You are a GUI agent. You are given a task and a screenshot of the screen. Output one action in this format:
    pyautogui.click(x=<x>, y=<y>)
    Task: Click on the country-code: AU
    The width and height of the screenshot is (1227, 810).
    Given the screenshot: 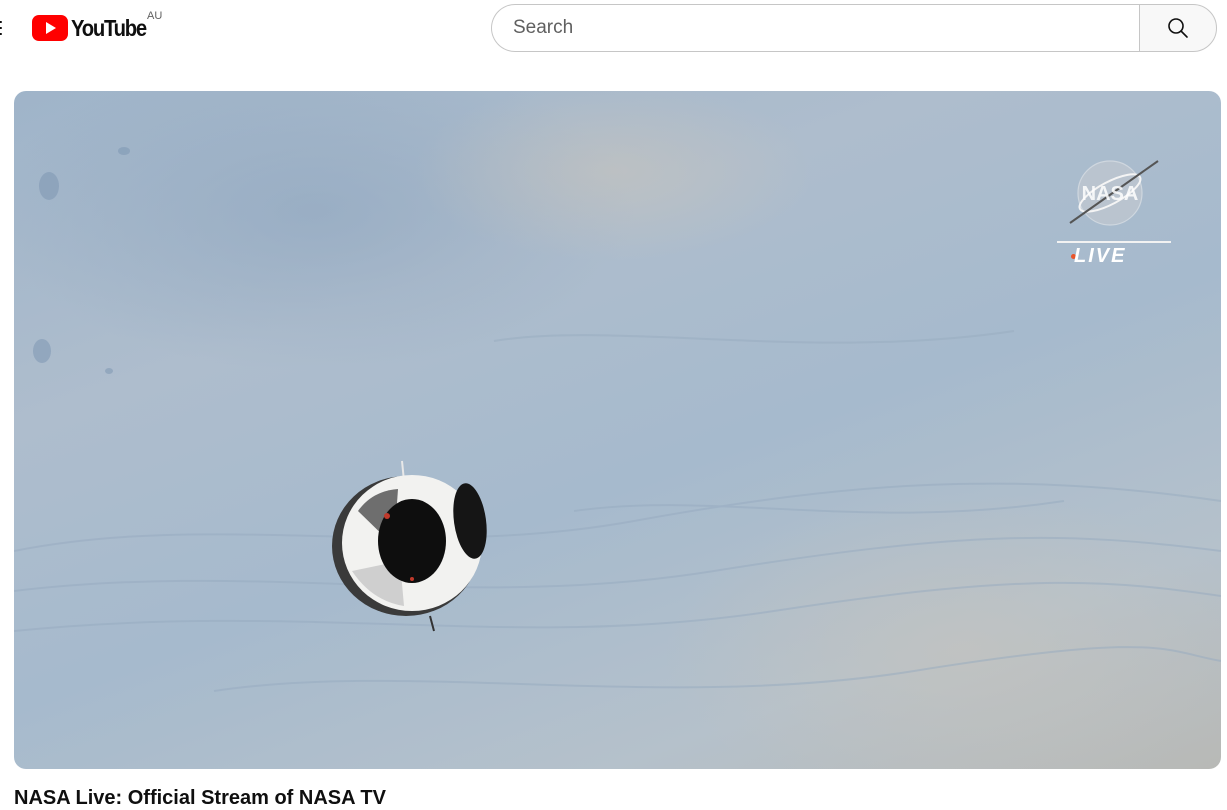 What is the action you would take?
    pyautogui.click(x=155, y=16)
    